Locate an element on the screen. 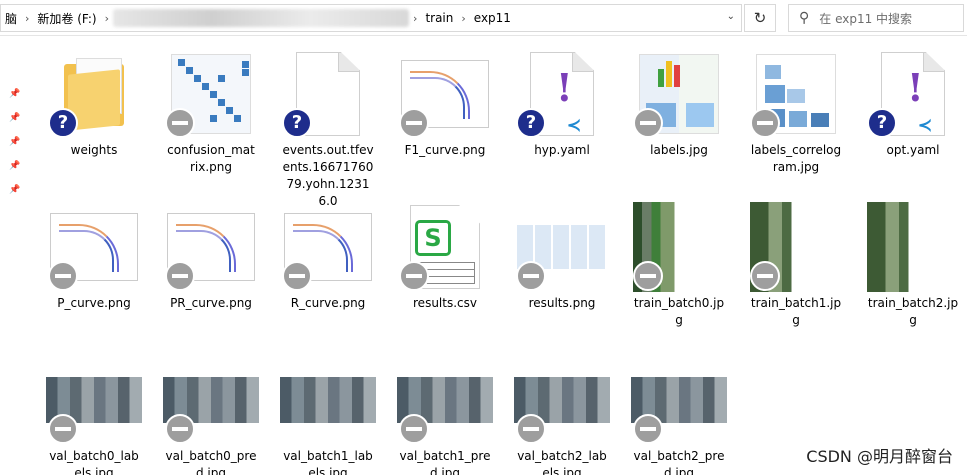 The image size is (967, 475). file-item: results.png is located at coordinates (562, 271).